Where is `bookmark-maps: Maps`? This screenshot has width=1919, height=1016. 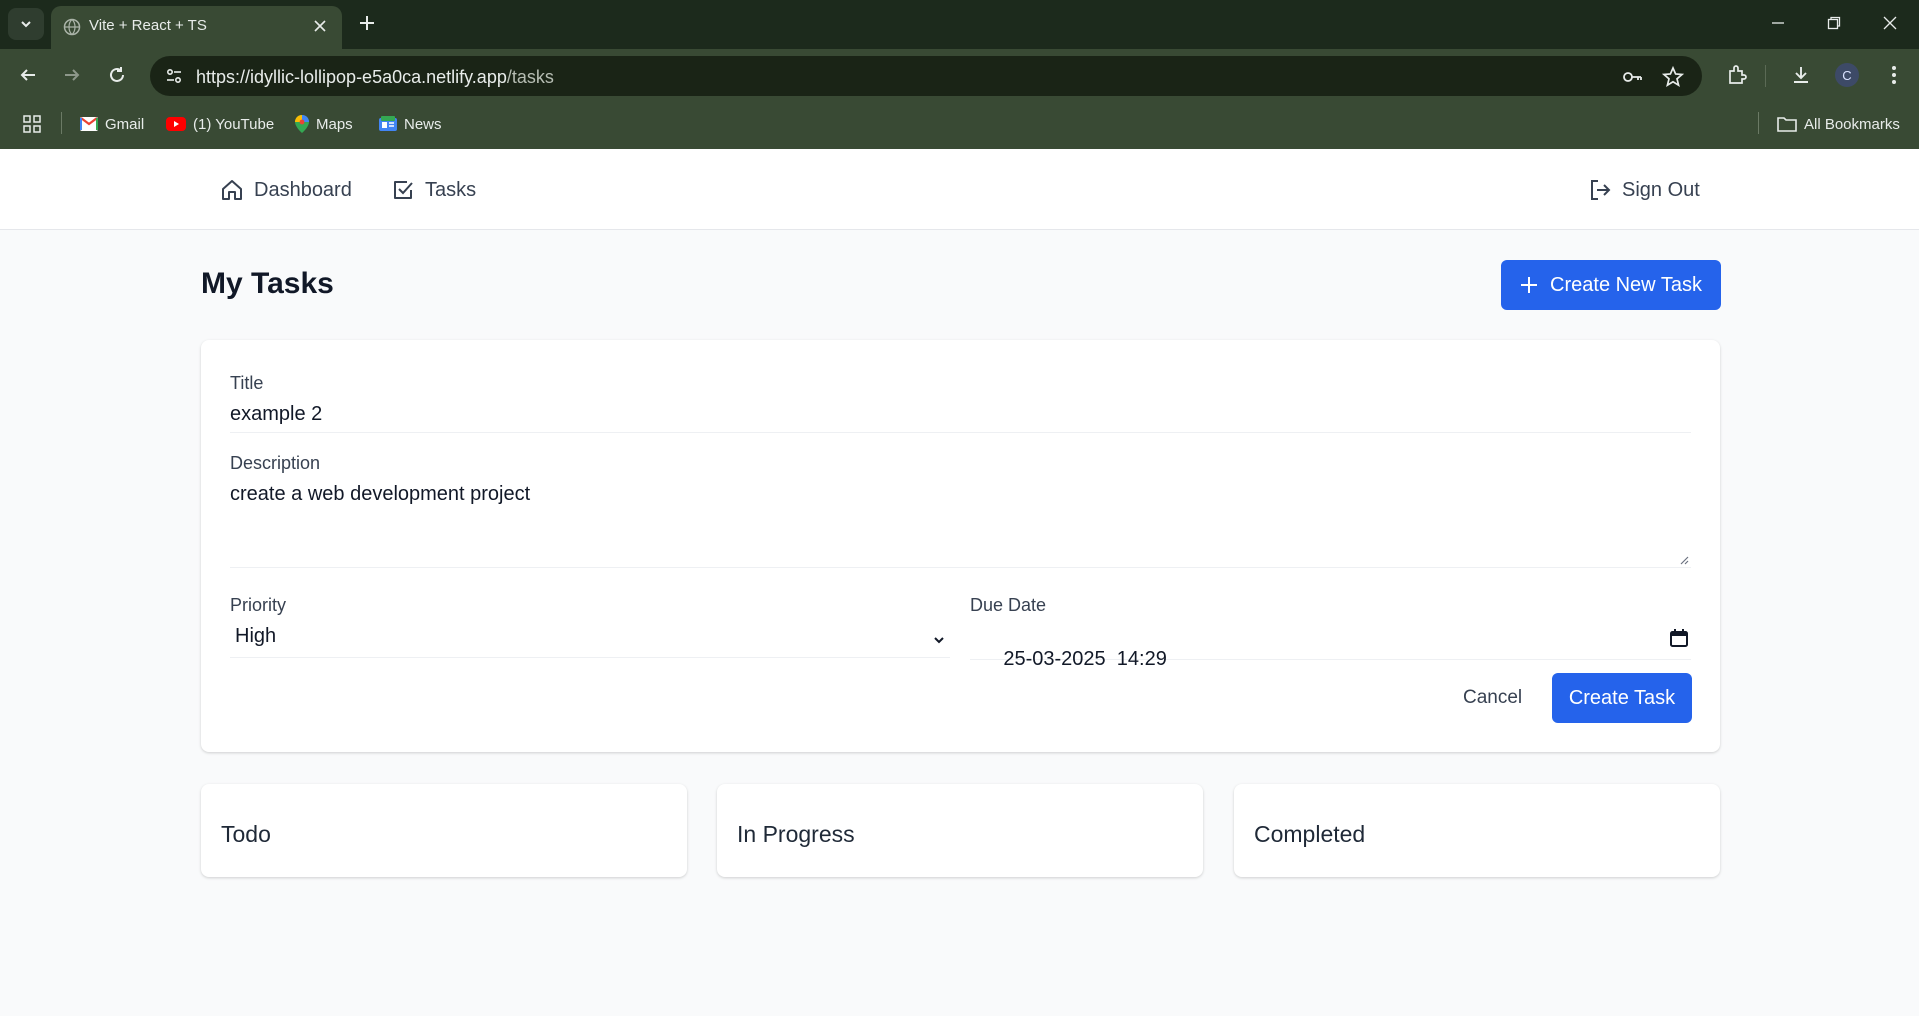 bookmark-maps: Maps is located at coordinates (324, 124).